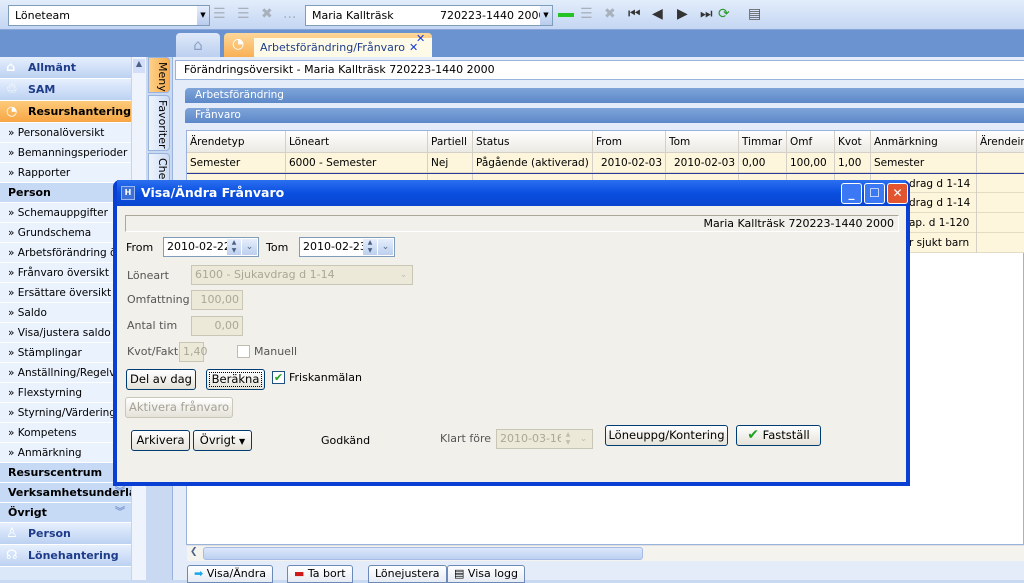  Describe the element at coordinates (874, 193) in the screenshot. I see `maximize-button: ☐` at that location.